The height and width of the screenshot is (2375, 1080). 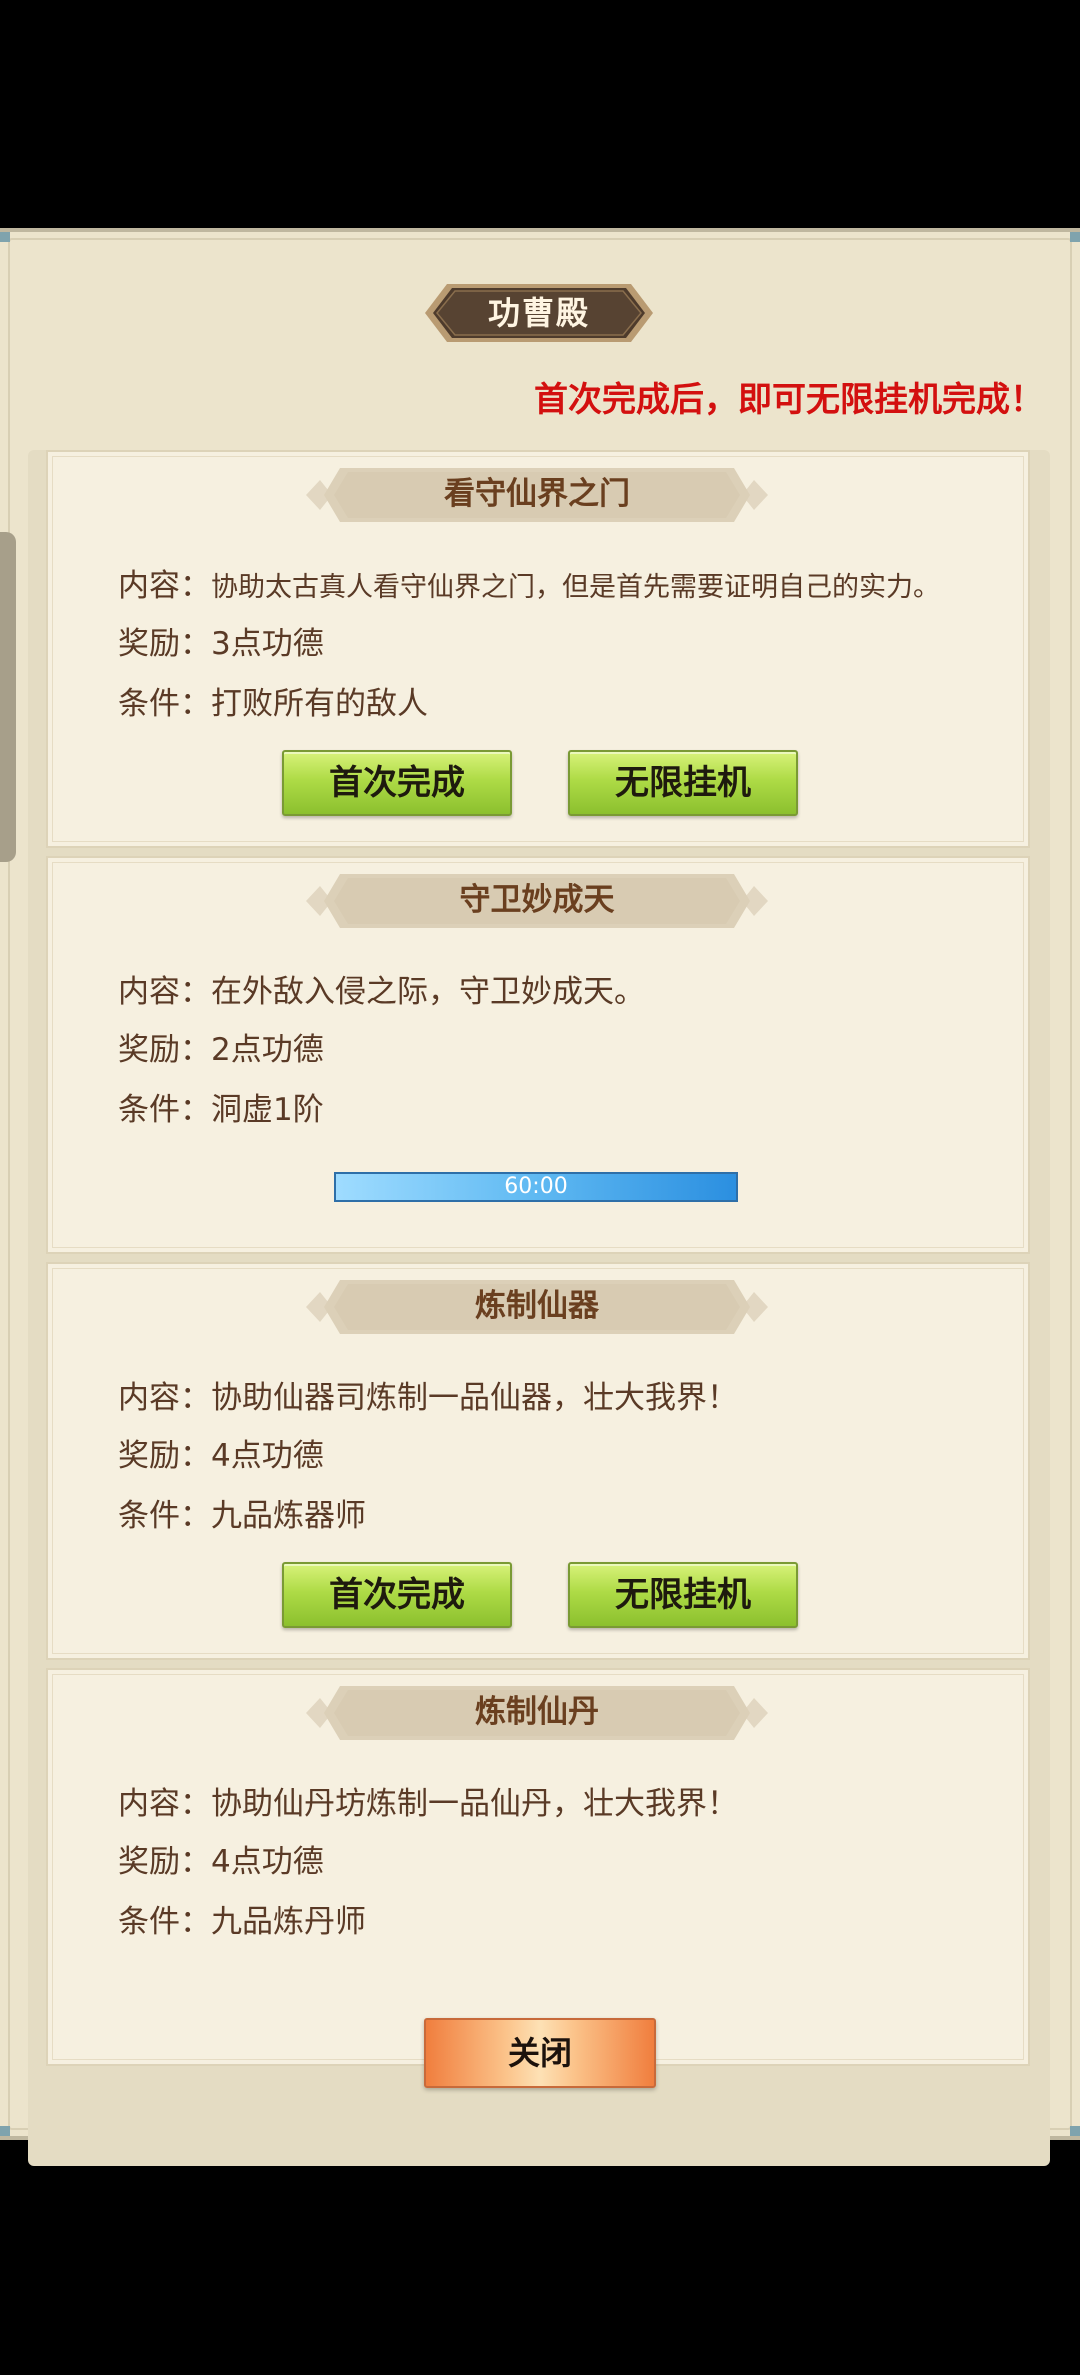 I want to click on page-title: 功曹殿, so click(x=538, y=313).